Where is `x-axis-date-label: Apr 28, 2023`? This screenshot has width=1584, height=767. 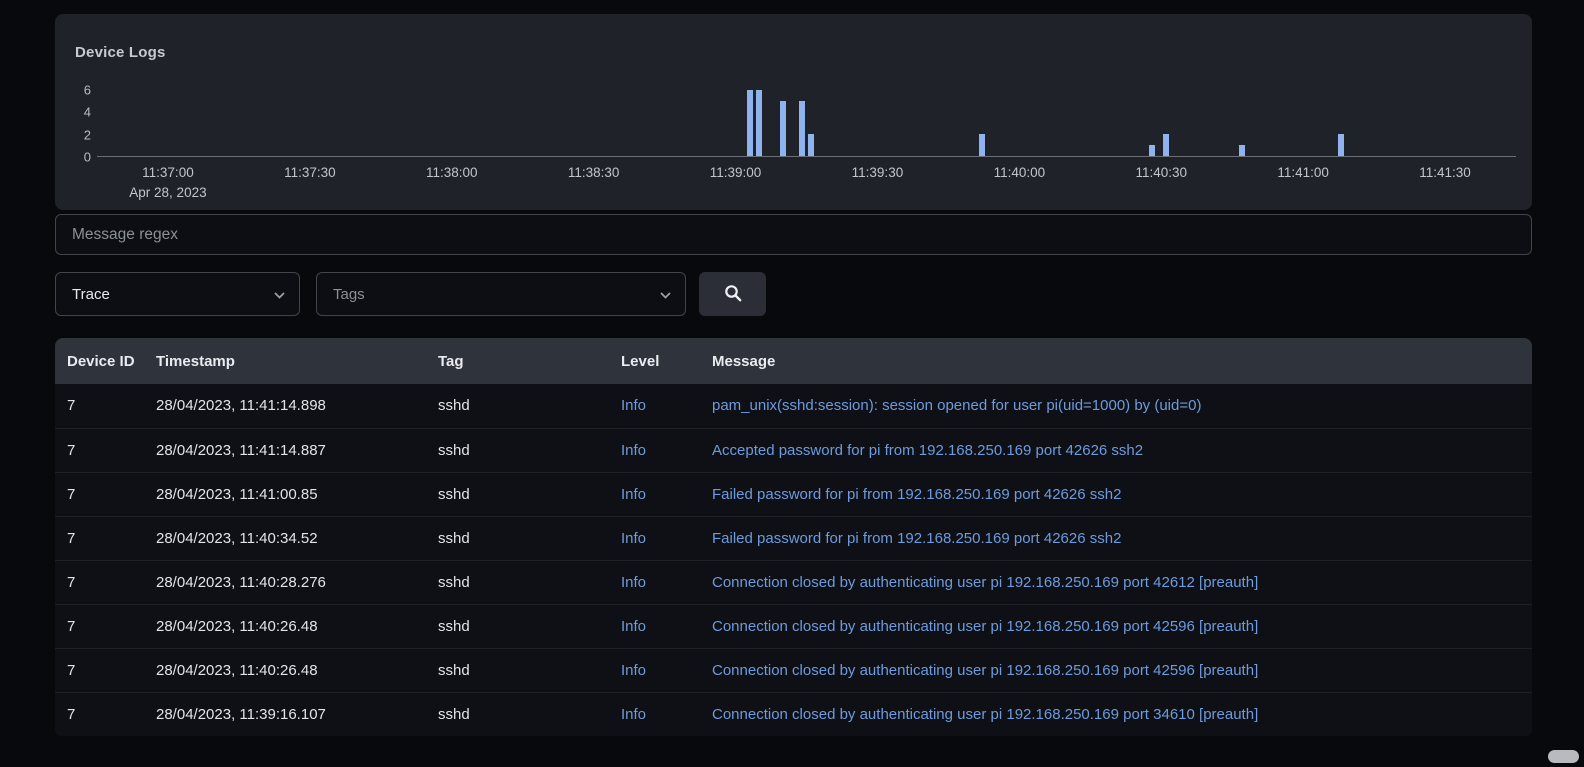
x-axis-date-label: Apr 28, 2023 is located at coordinates (168, 192).